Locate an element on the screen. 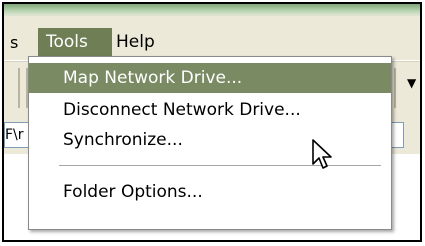  views-dropdown-arrow-icon: ▼ is located at coordinates (411, 83).